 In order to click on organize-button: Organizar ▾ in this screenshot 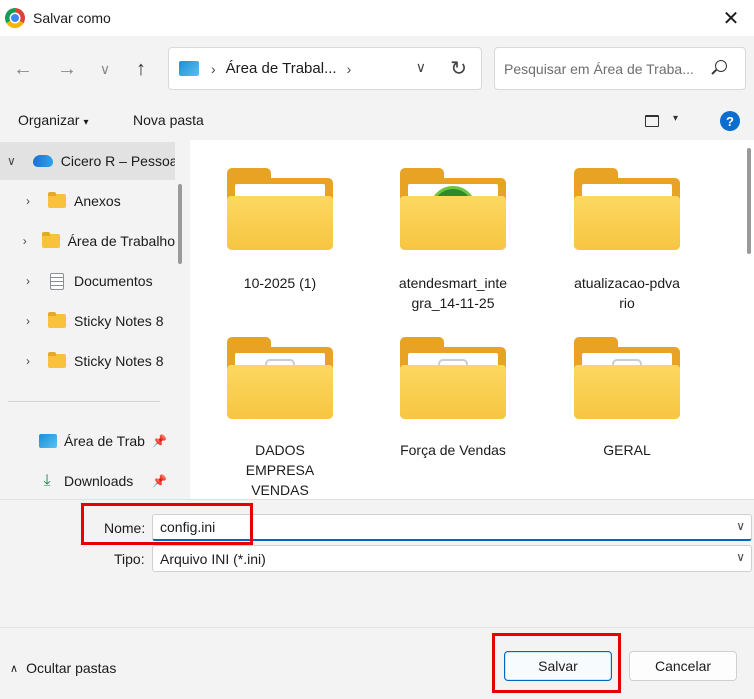, I will do `click(53, 120)`.